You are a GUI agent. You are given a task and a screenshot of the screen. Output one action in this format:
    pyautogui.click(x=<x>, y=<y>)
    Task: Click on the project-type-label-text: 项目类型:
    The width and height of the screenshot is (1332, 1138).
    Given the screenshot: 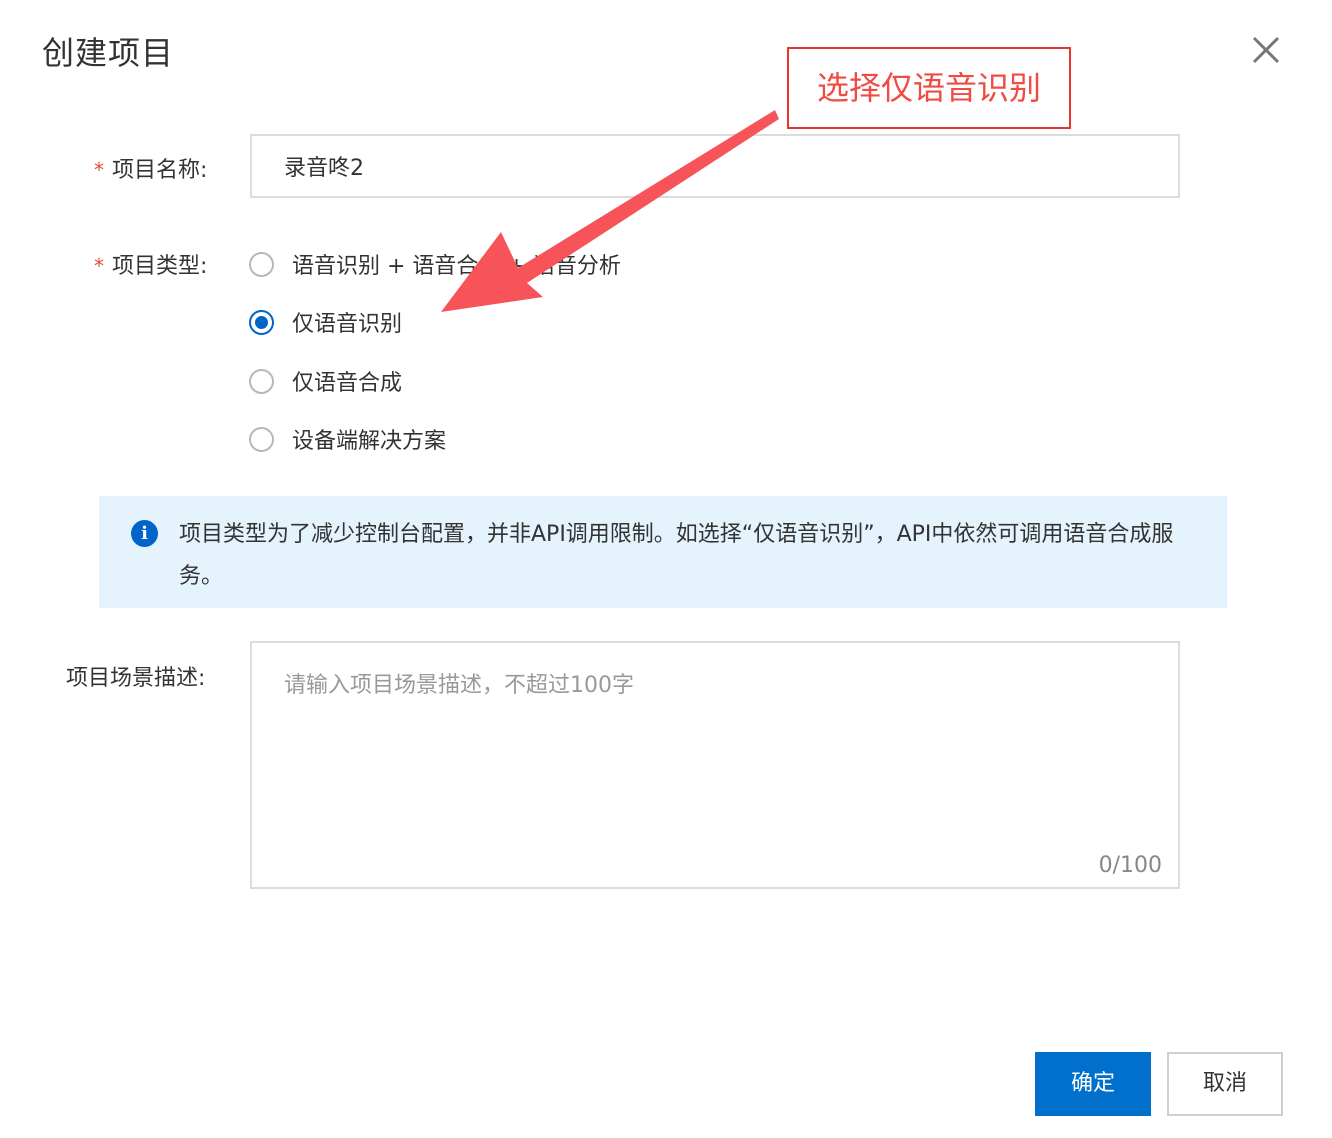 What is the action you would take?
    pyautogui.click(x=160, y=266)
    